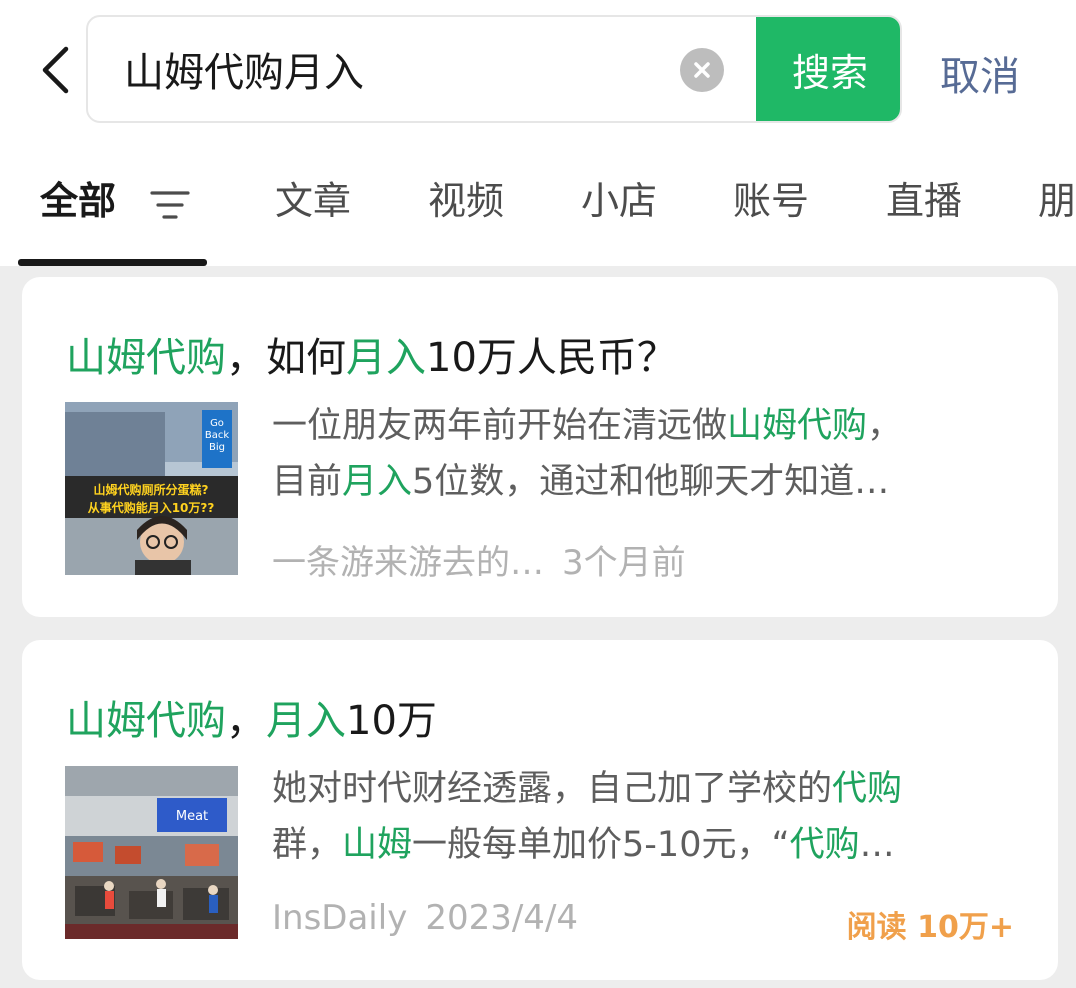 The image size is (1076, 988). I want to click on clear-button, so click(702, 70).